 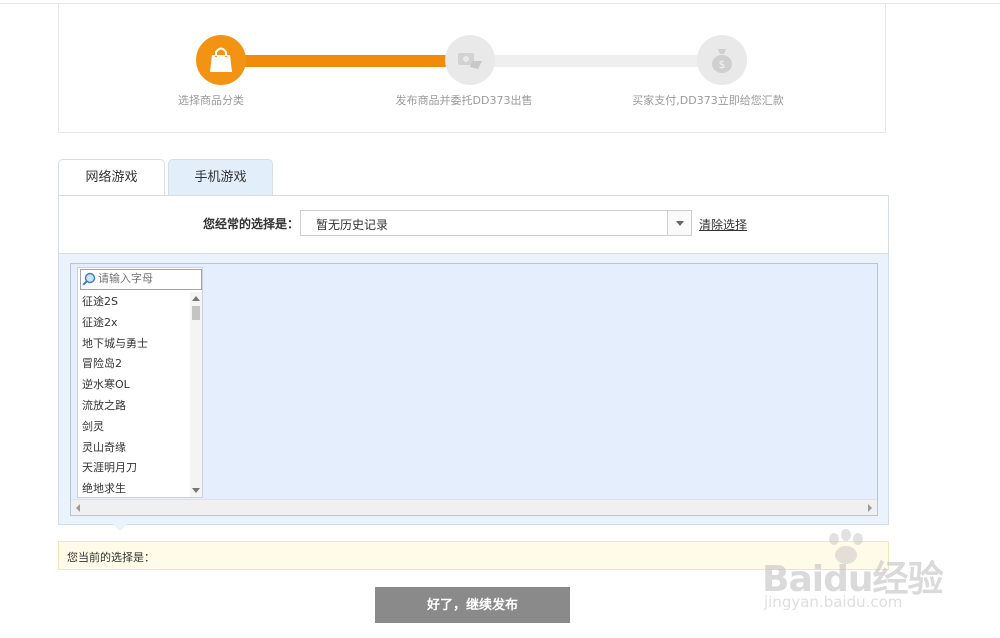 What do you see at coordinates (196, 394) in the screenshot?
I see `game-list-scrollbar` at bounding box center [196, 394].